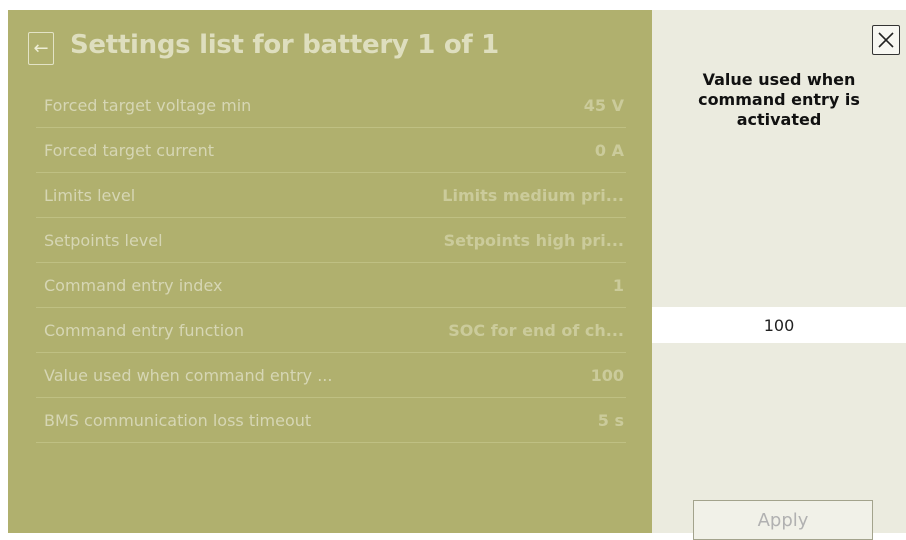 The image size is (906, 540). What do you see at coordinates (331, 285) in the screenshot?
I see `settings-row: Command entry index 1` at bounding box center [331, 285].